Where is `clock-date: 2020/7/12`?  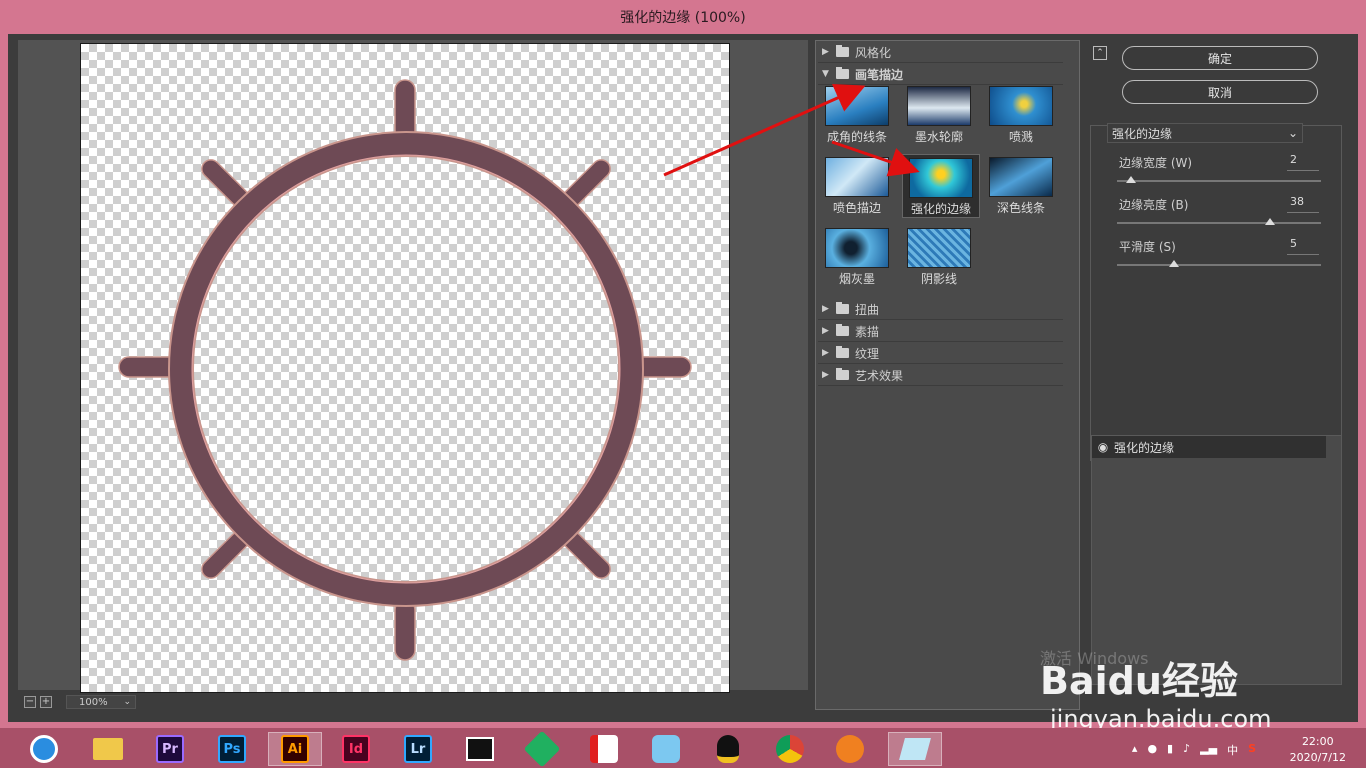
clock-date: 2020/7/12 is located at coordinates (1317, 757).